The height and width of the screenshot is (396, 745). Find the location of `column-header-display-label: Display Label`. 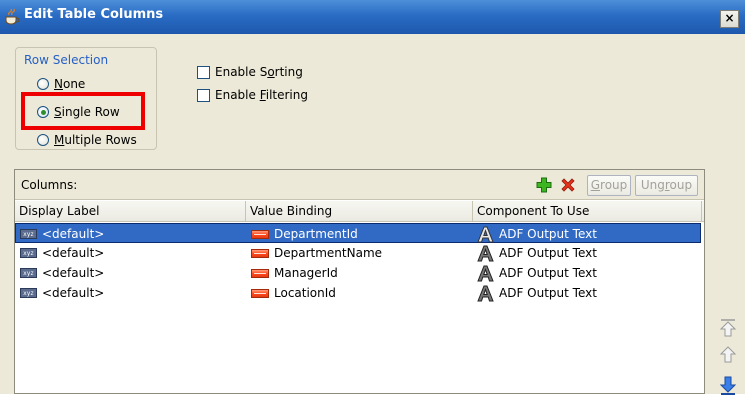

column-header-display-label: Display Label is located at coordinates (130, 211).